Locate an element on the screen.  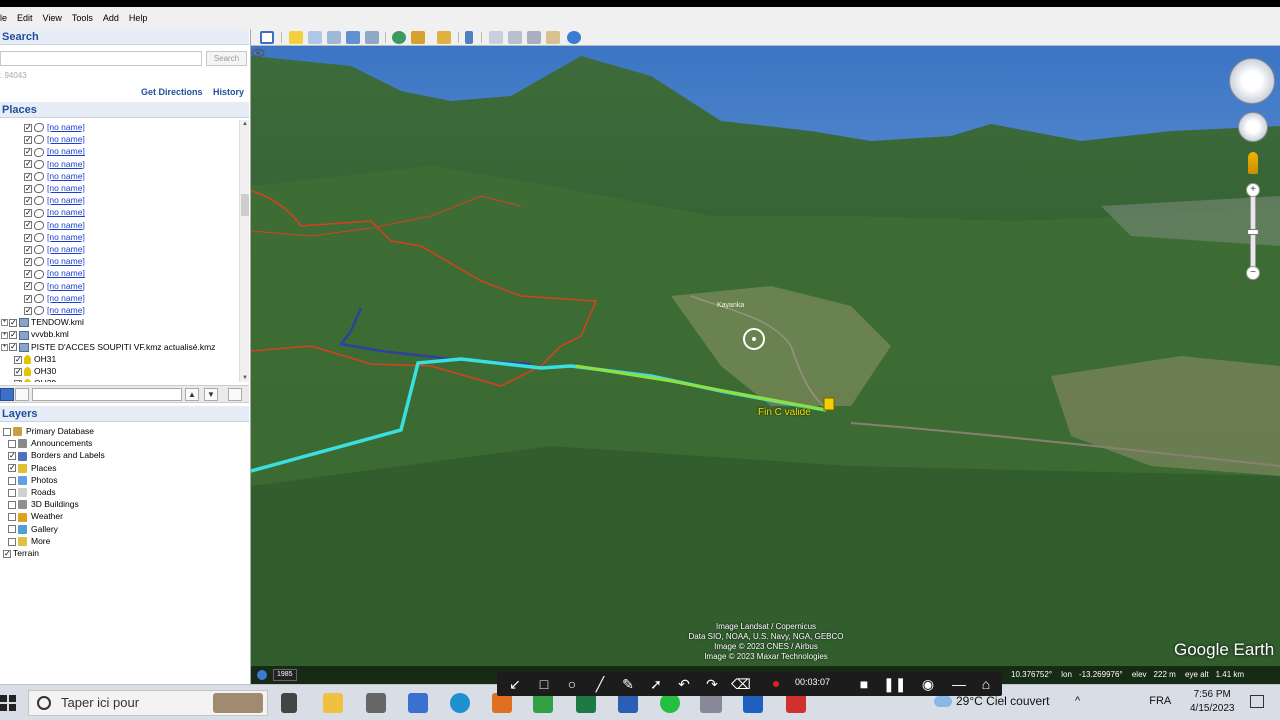
path-button is located at coordinates (334, 37).